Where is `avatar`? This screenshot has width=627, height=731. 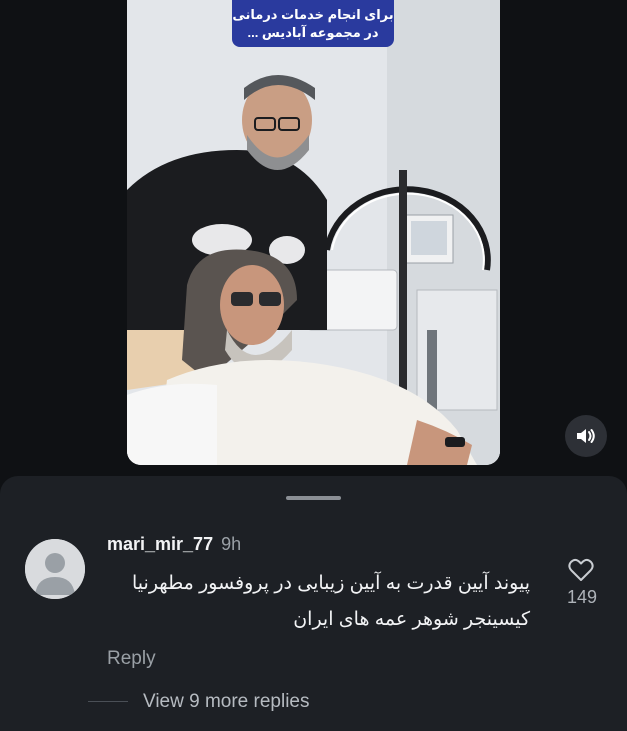 avatar is located at coordinates (55, 569).